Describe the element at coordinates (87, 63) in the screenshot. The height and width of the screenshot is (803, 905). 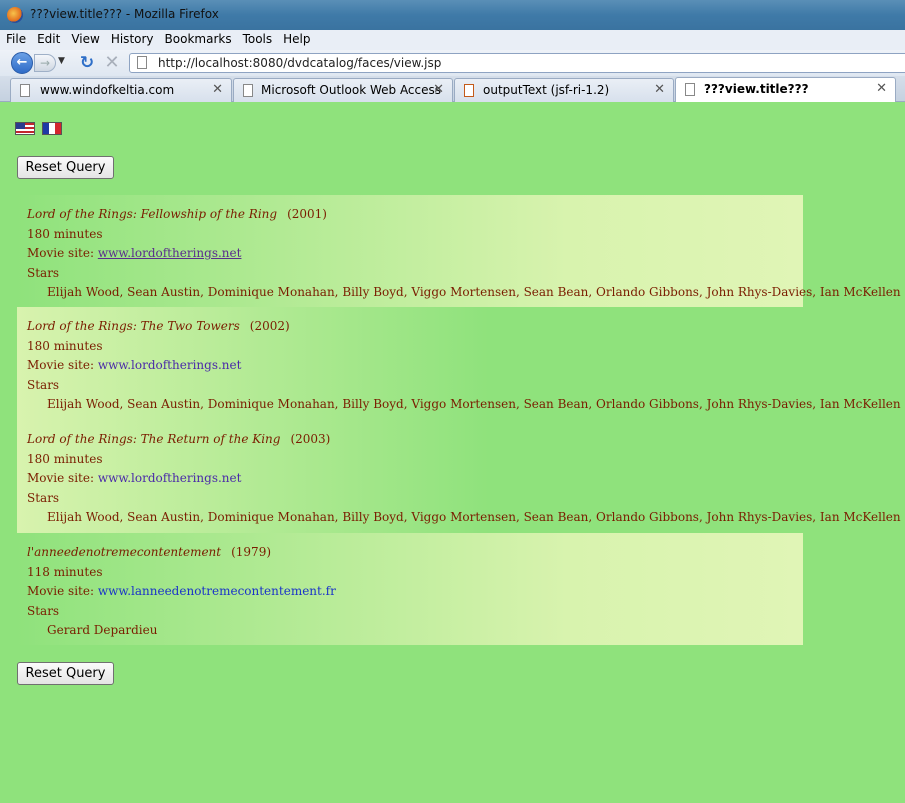
I see `reload-icon: ↻` at that location.